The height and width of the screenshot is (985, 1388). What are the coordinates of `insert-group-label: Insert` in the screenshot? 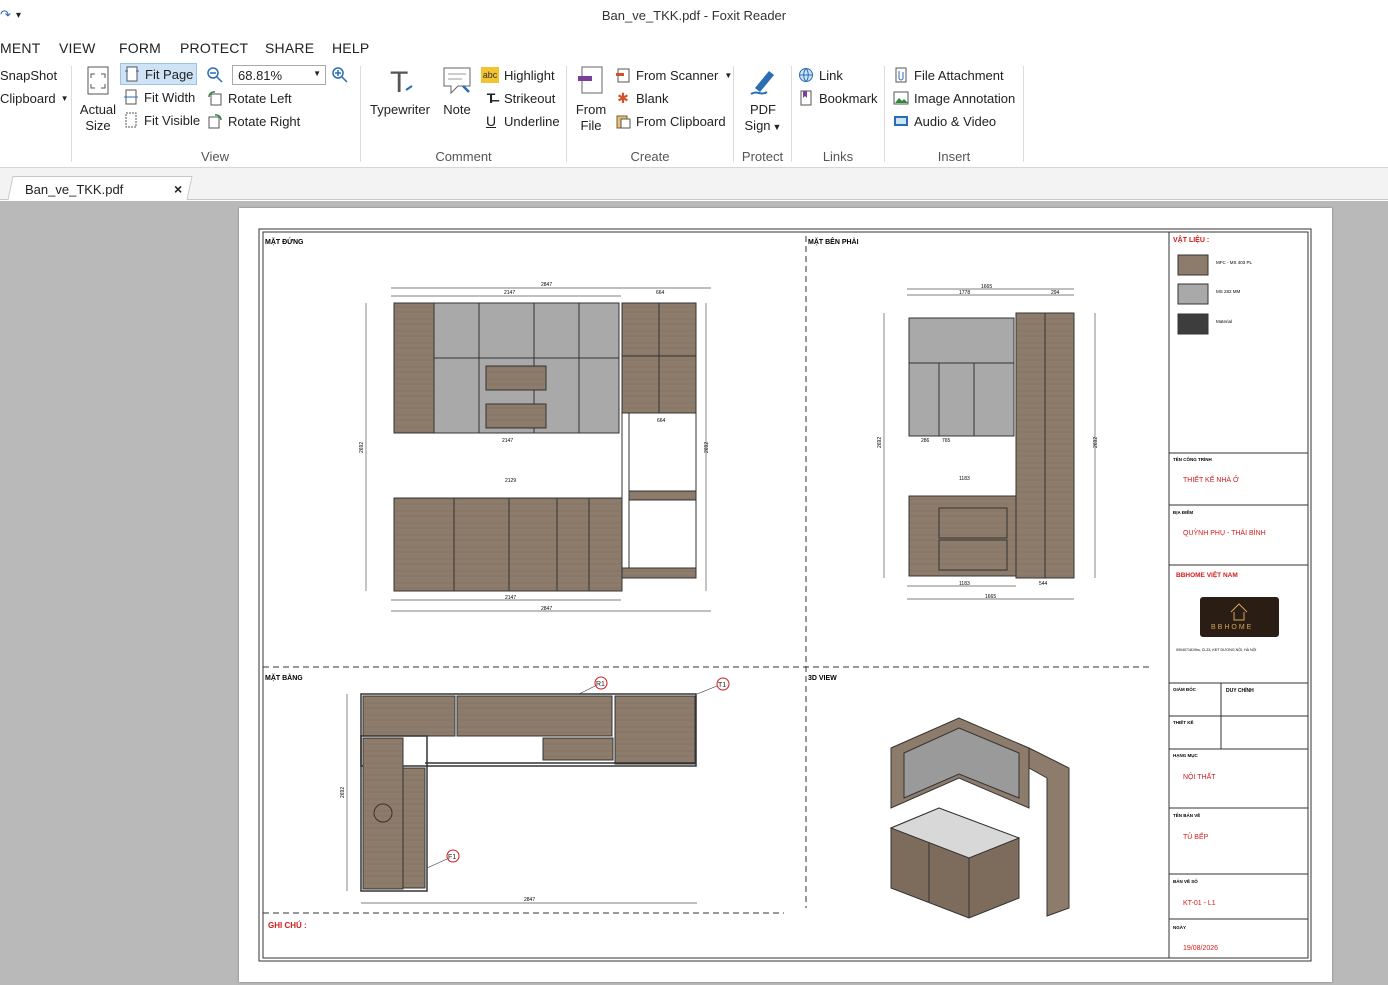 It's located at (954, 156).